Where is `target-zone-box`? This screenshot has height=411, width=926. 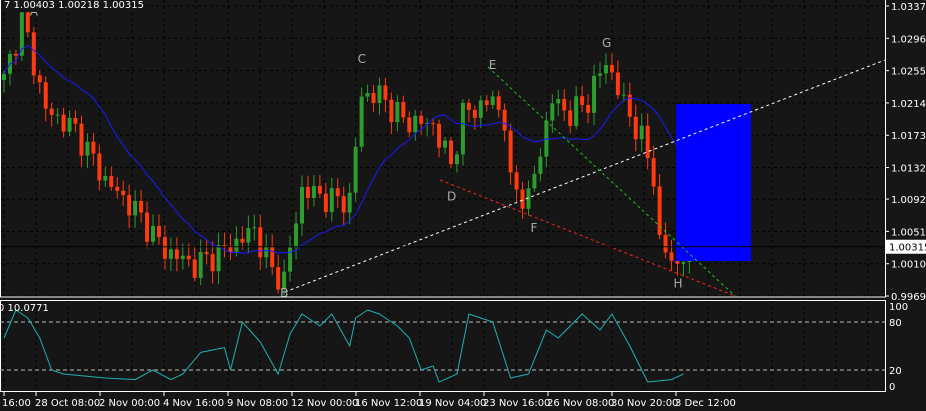 target-zone-box is located at coordinates (713, 182).